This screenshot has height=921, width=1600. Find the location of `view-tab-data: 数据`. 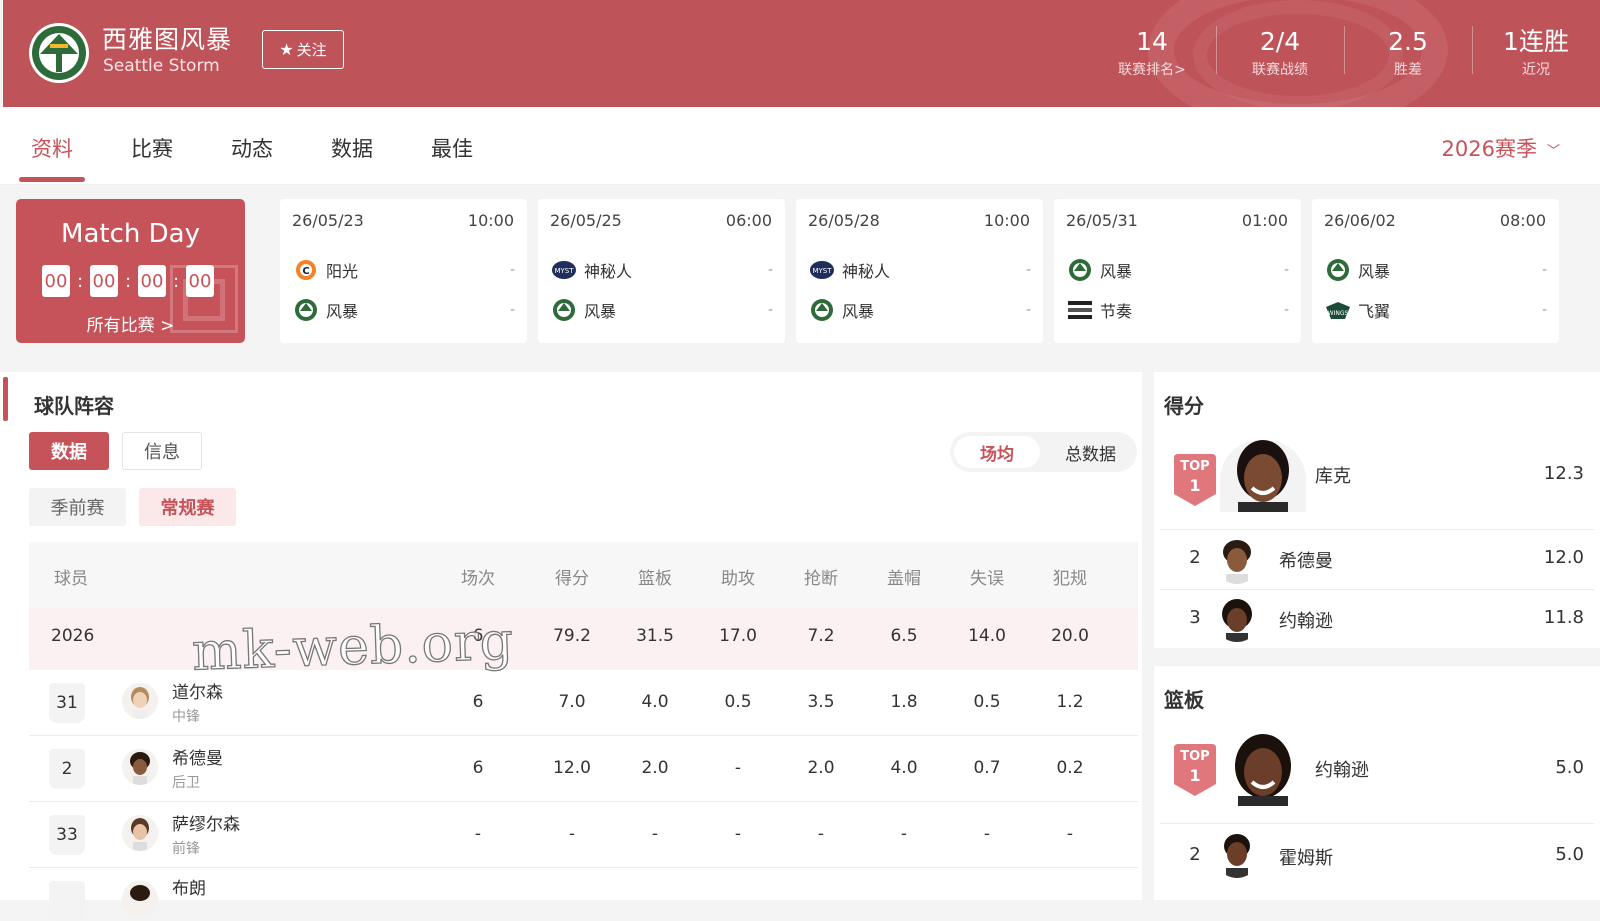

view-tab-data: 数据 is located at coordinates (69, 451).